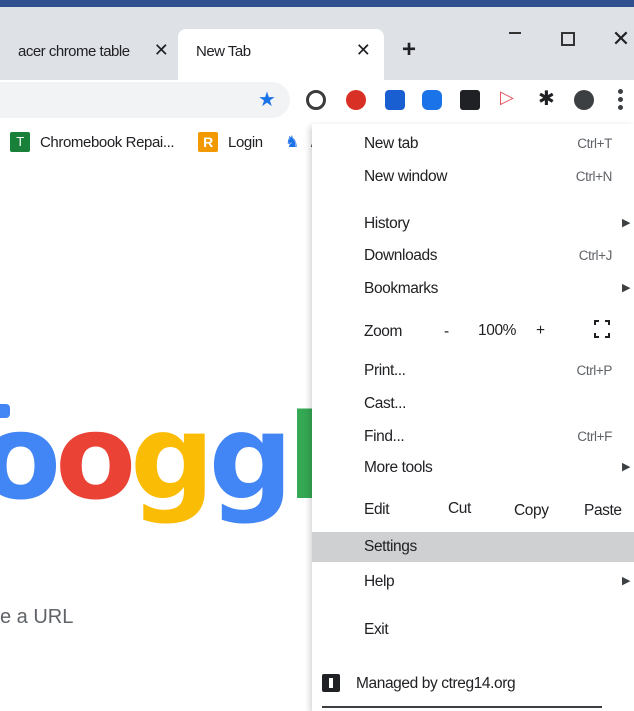 Image resolution: width=634 pixels, height=711 pixels. Describe the element at coordinates (208, 142) in the screenshot. I see `login-icon: R` at that location.